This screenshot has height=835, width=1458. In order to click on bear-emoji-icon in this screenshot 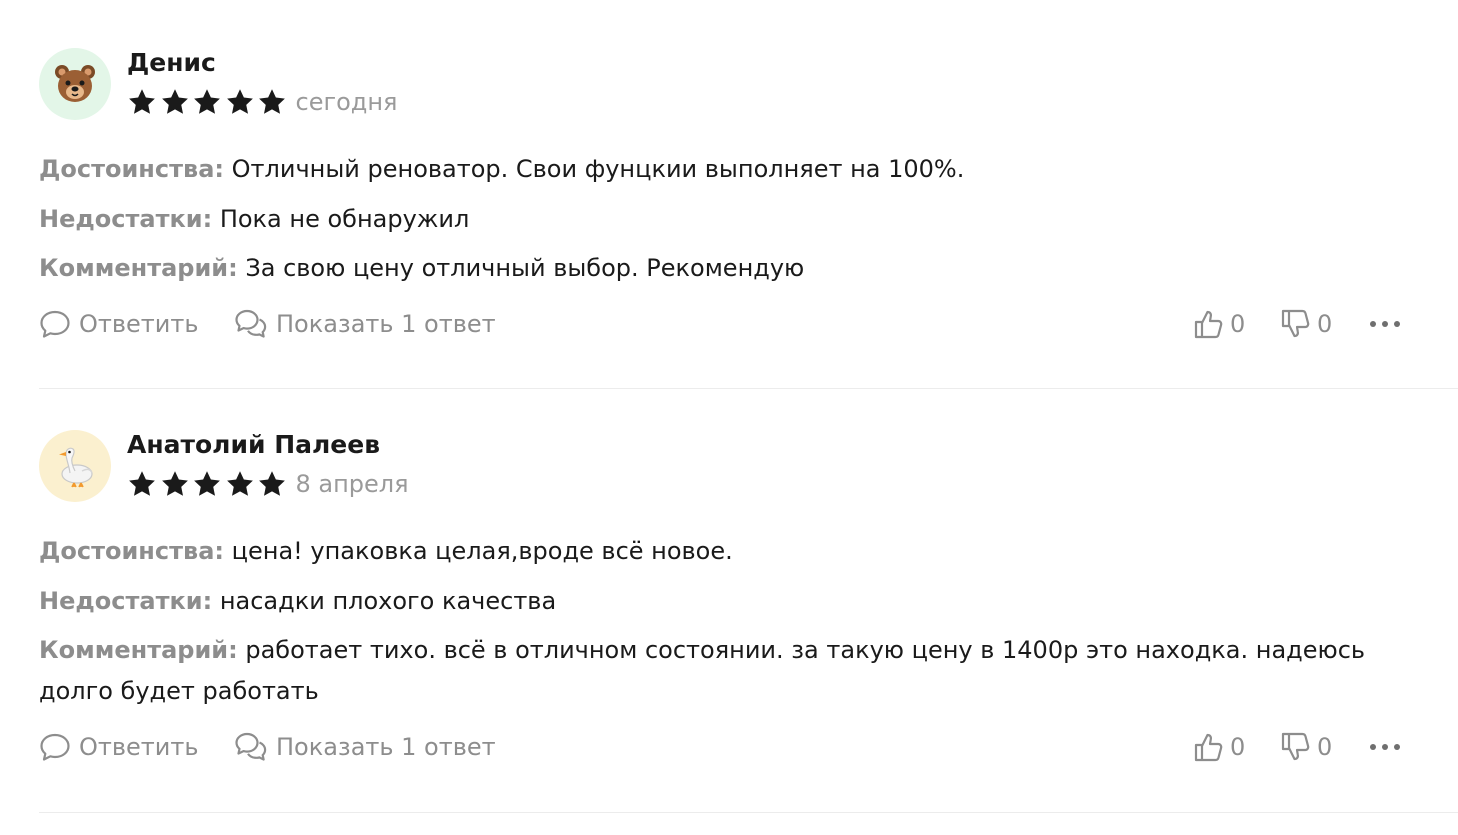, I will do `click(75, 84)`.